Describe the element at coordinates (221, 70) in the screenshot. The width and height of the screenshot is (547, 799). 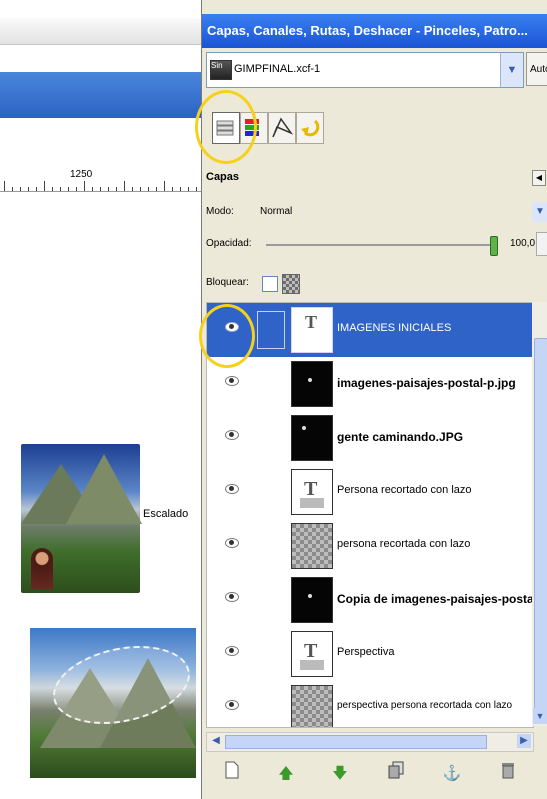
I see `image-thumbnail: Sin` at that location.